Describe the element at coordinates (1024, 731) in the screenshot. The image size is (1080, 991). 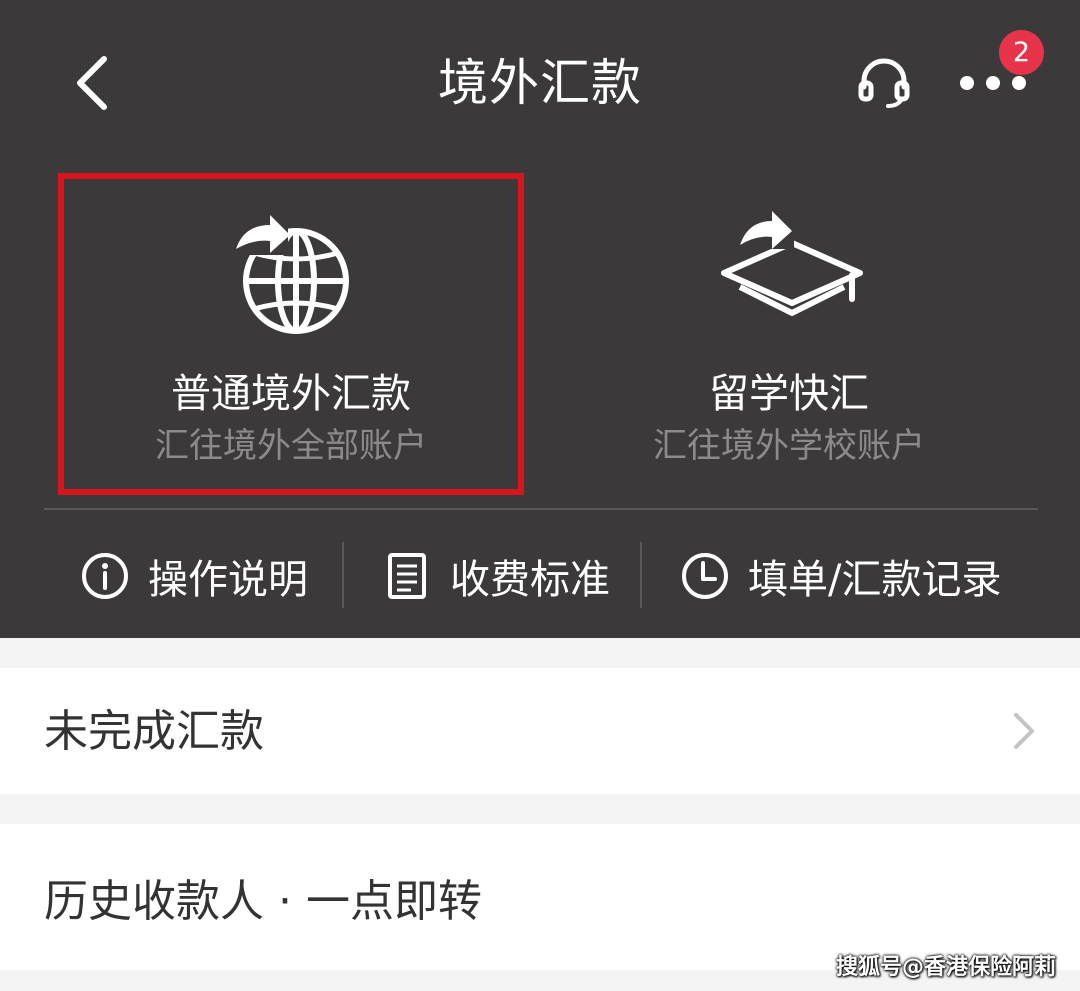
I see `chevron-right-icon` at that location.